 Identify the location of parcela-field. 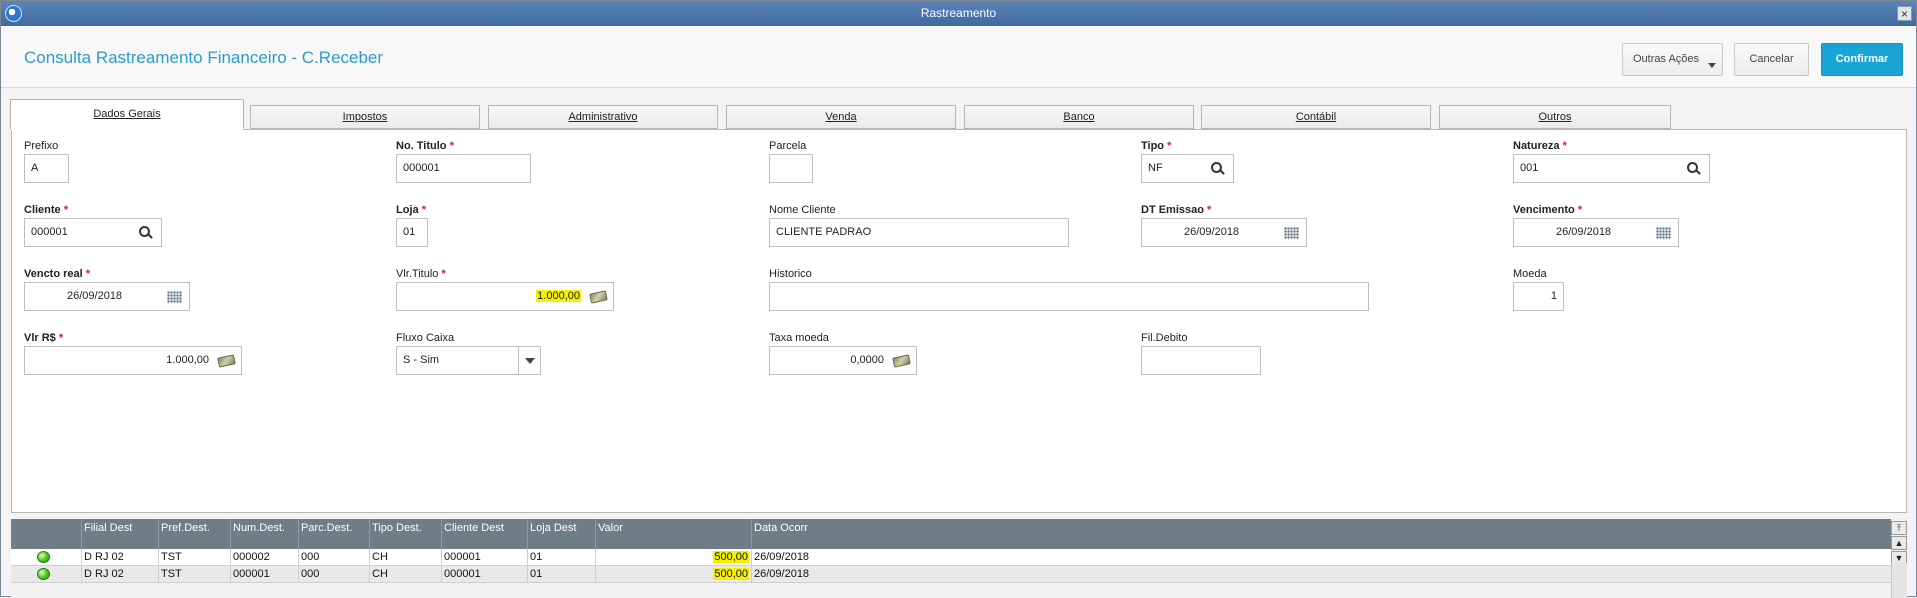
(791, 168).